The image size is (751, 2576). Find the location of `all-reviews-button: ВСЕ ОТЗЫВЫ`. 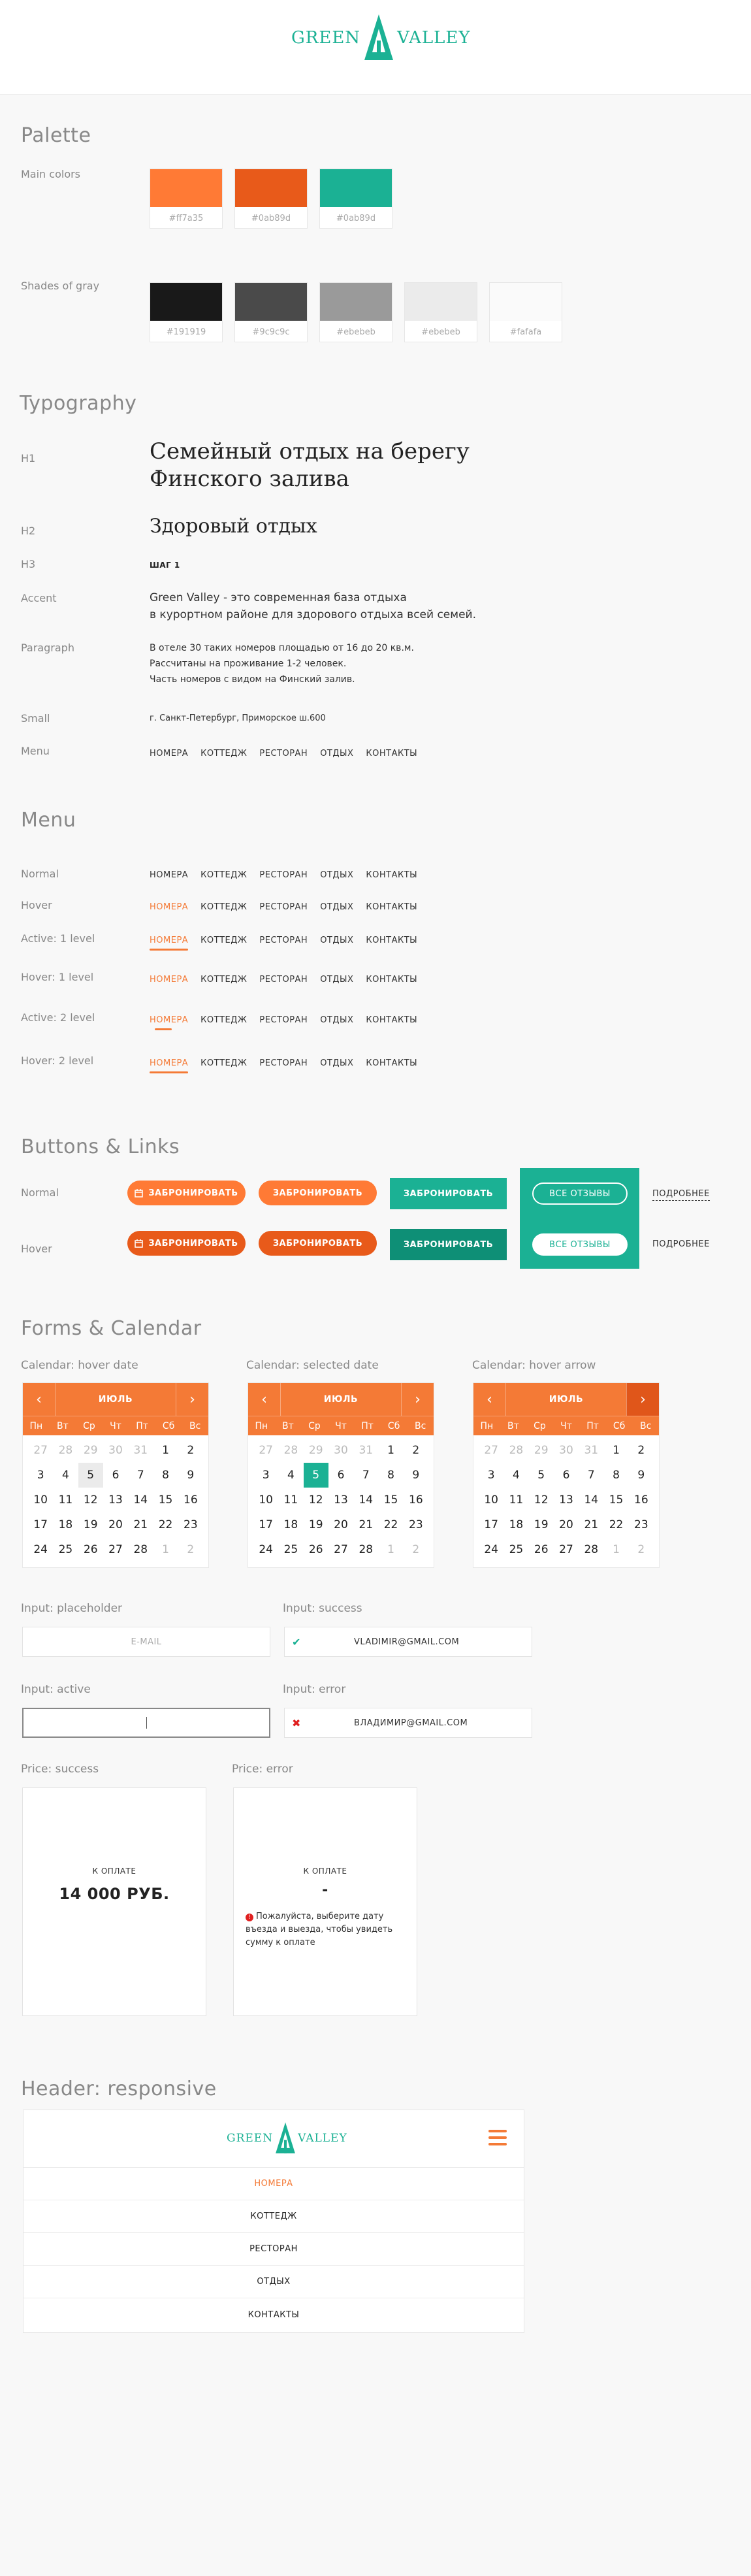

all-reviews-button: ВСЕ ОТЗЫВЫ is located at coordinates (580, 1193).